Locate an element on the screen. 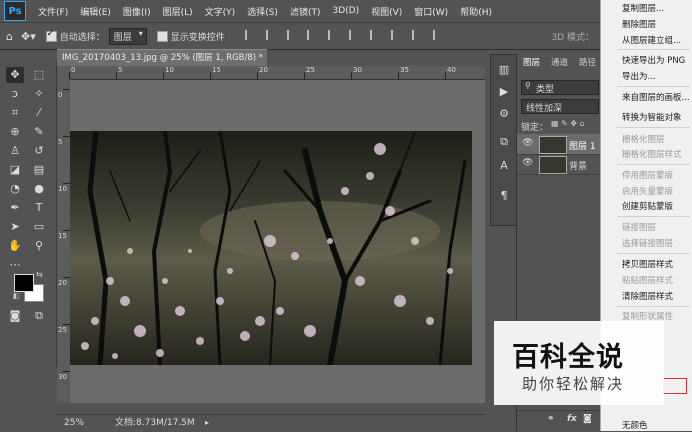  menu-delete-layer: 删除图层 is located at coordinates (639, 24).